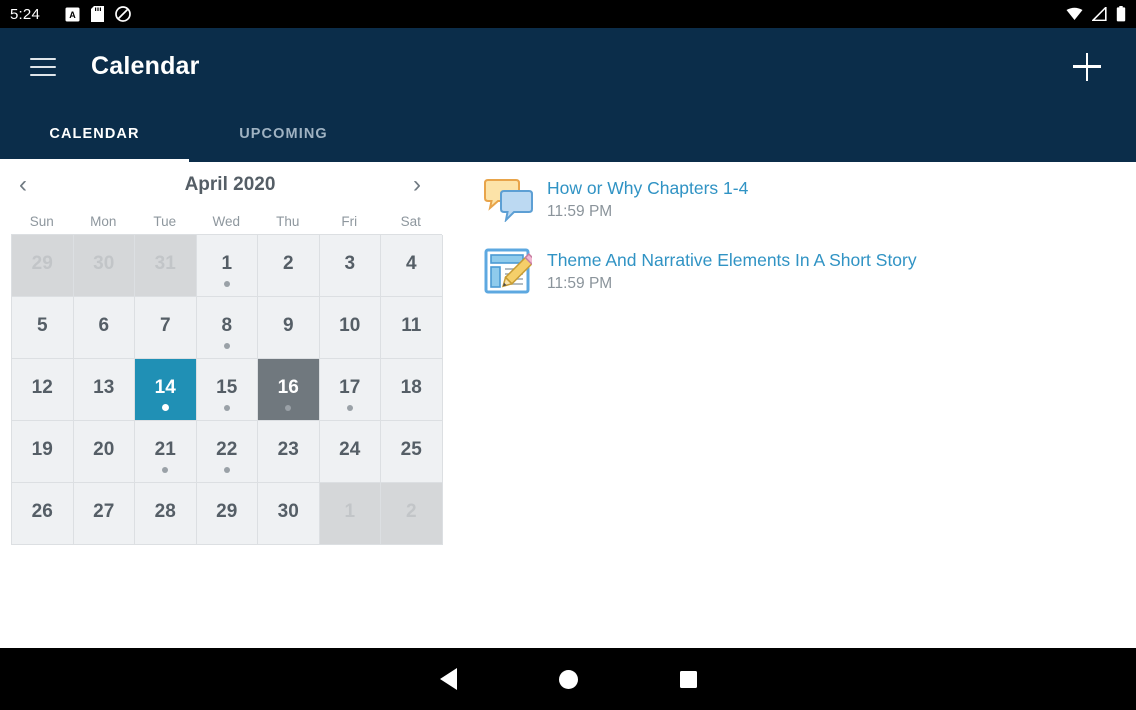 This screenshot has height=710, width=1136. I want to click on calendar-day-number: 31, so click(165, 263).